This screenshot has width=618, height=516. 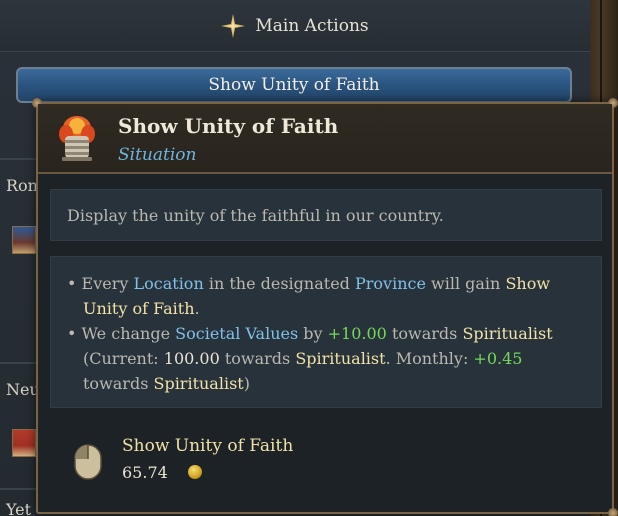 I want to click on location-link: Location, so click(x=169, y=283).